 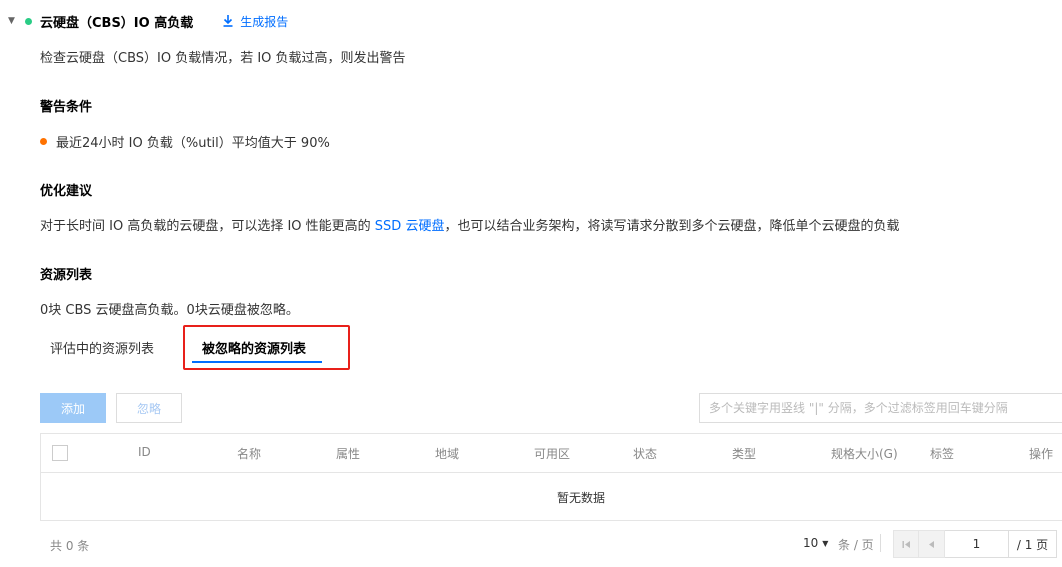 What do you see at coordinates (880, 408) in the screenshot?
I see `search-input` at bounding box center [880, 408].